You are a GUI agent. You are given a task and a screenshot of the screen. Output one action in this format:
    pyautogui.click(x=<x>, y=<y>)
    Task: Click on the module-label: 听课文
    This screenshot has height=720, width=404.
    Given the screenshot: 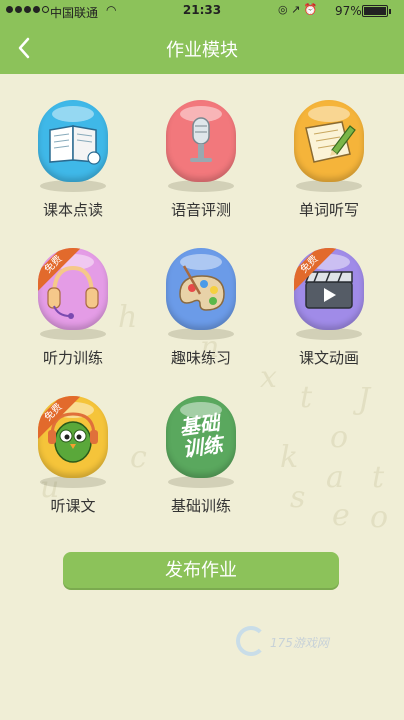 What is the action you would take?
    pyautogui.click(x=73, y=506)
    